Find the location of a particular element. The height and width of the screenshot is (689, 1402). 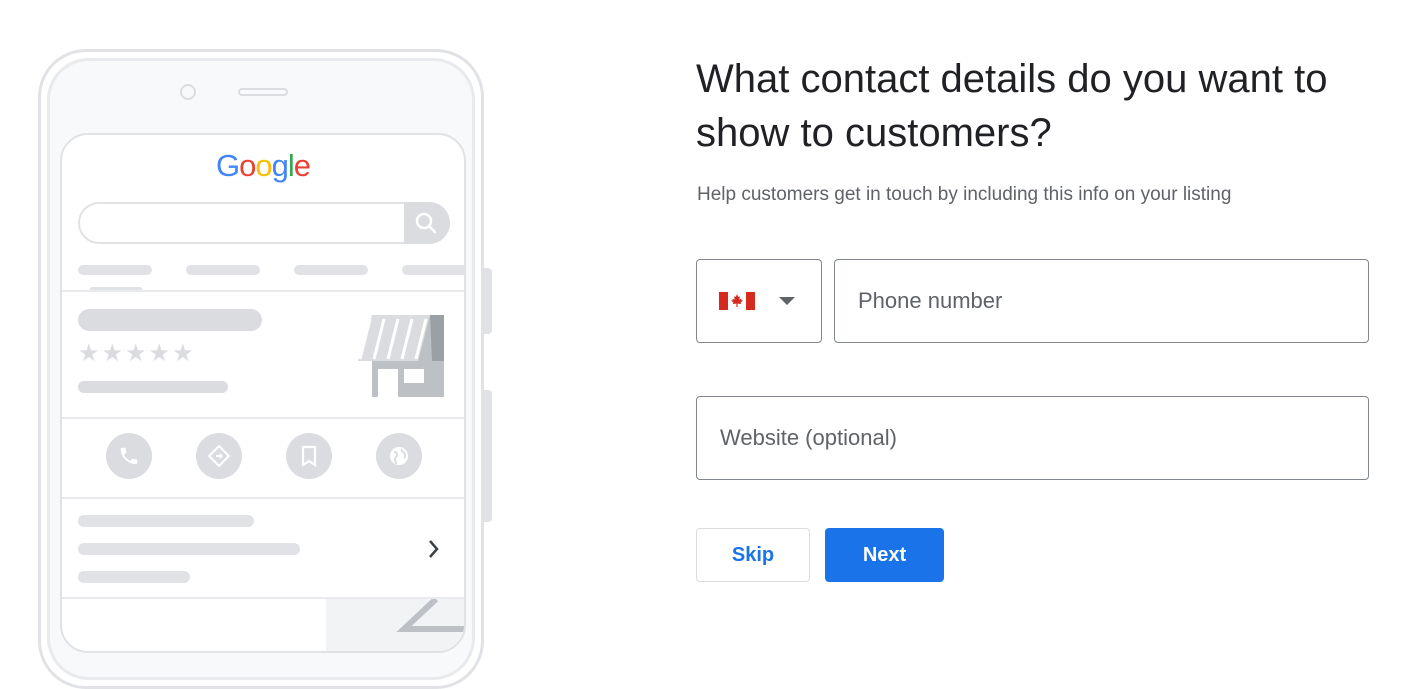

search-icon is located at coordinates (426, 223).